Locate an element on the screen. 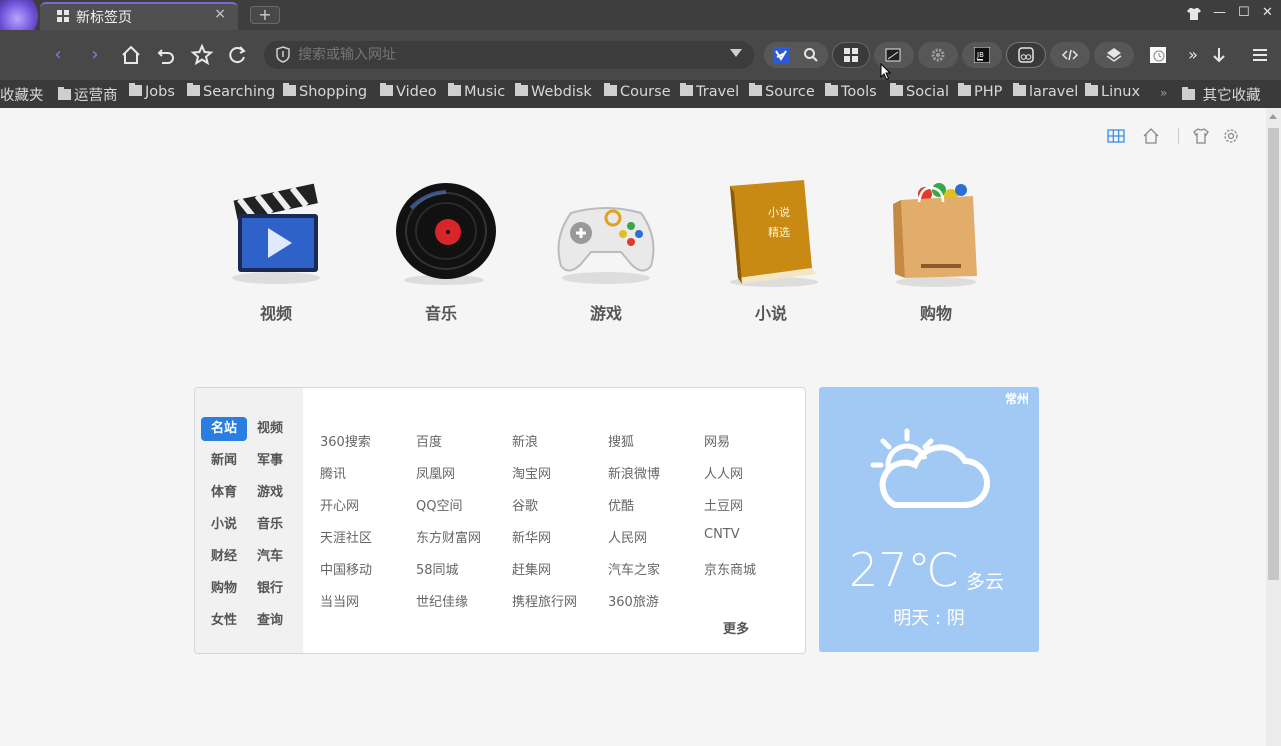 This screenshot has height=746, width=1281. site-link: 京东商城 is located at coordinates (730, 568).